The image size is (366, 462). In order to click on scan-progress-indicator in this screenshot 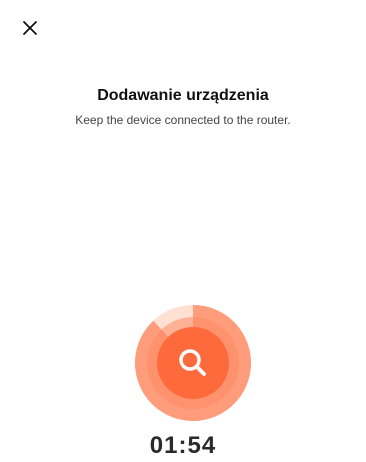, I will do `click(193, 363)`.